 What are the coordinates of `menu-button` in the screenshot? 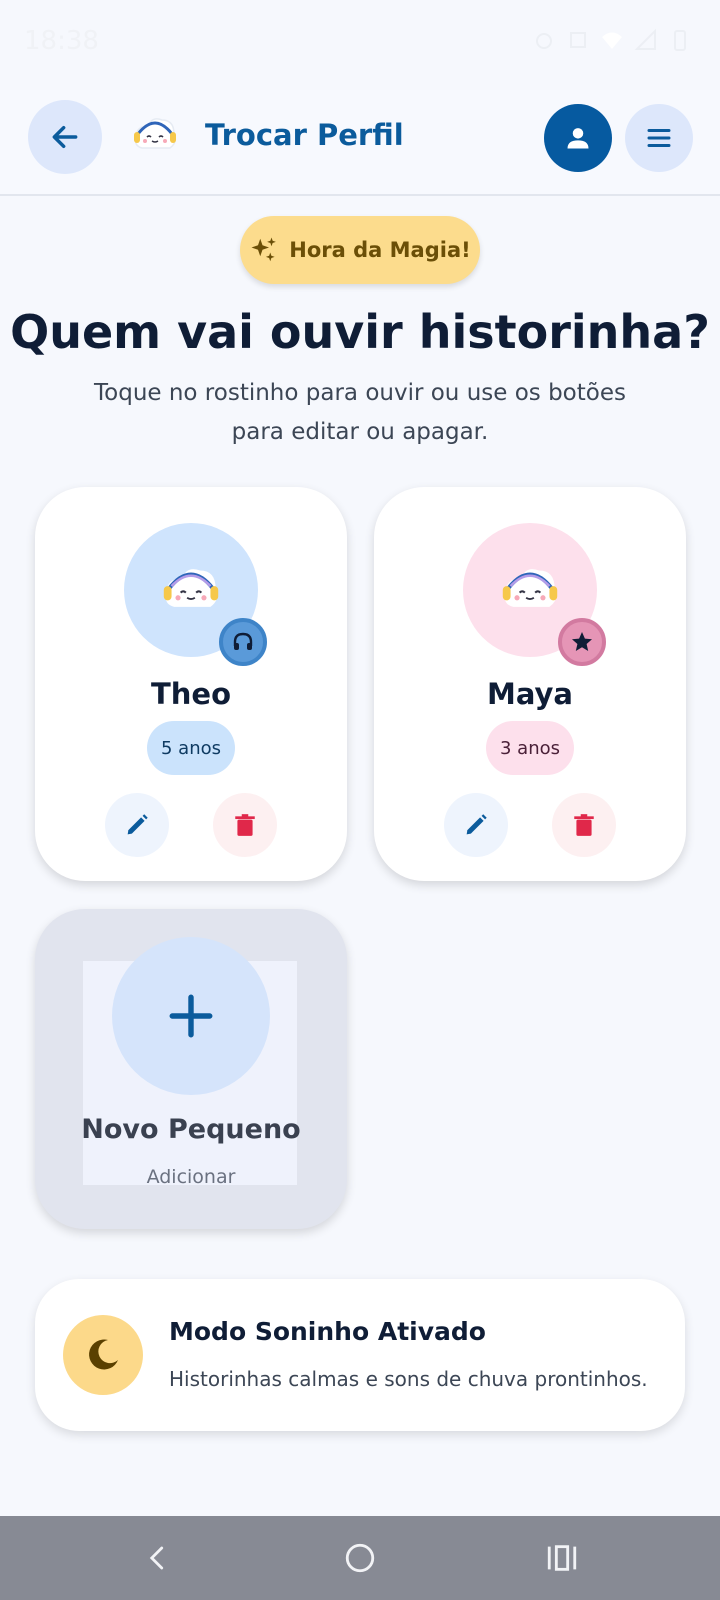 It's located at (659, 138).